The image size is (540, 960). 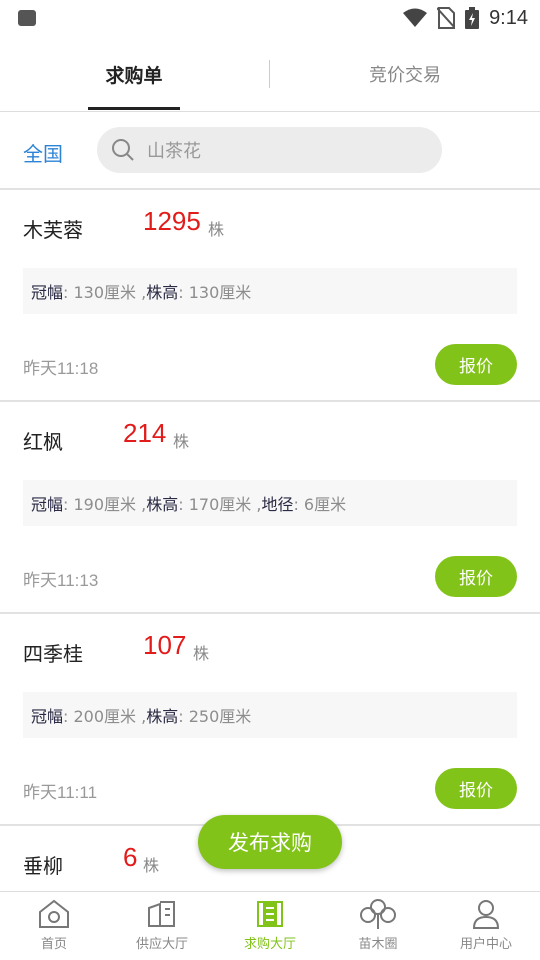 I want to click on search-input: 山茶花, so click(x=269, y=150).